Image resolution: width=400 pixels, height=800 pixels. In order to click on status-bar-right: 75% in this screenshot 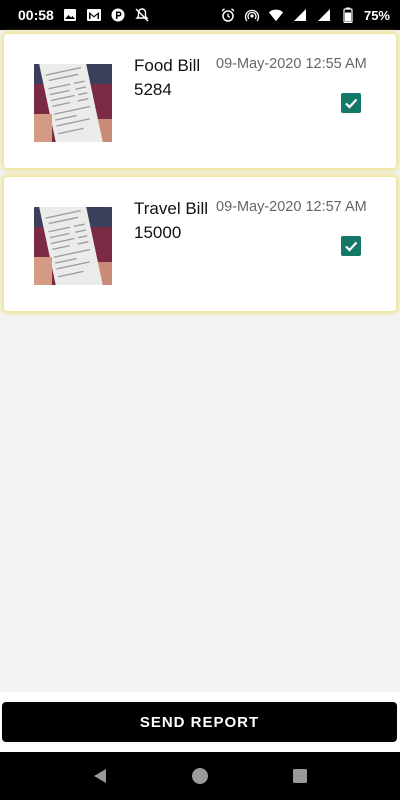, I will do `click(305, 15)`.